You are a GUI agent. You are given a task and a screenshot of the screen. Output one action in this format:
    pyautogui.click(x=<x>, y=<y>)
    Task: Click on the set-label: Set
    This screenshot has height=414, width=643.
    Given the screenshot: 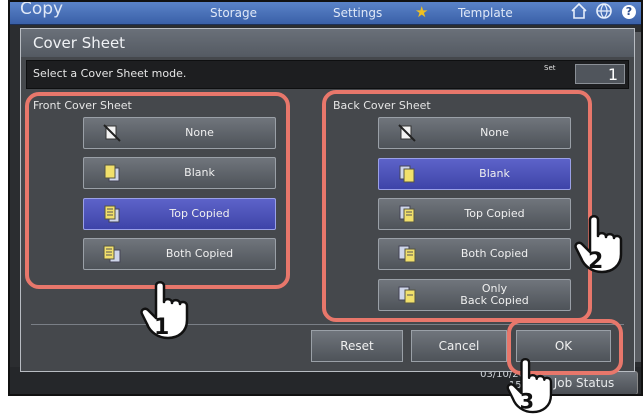 What is the action you would take?
    pyautogui.click(x=550, y=68)
    